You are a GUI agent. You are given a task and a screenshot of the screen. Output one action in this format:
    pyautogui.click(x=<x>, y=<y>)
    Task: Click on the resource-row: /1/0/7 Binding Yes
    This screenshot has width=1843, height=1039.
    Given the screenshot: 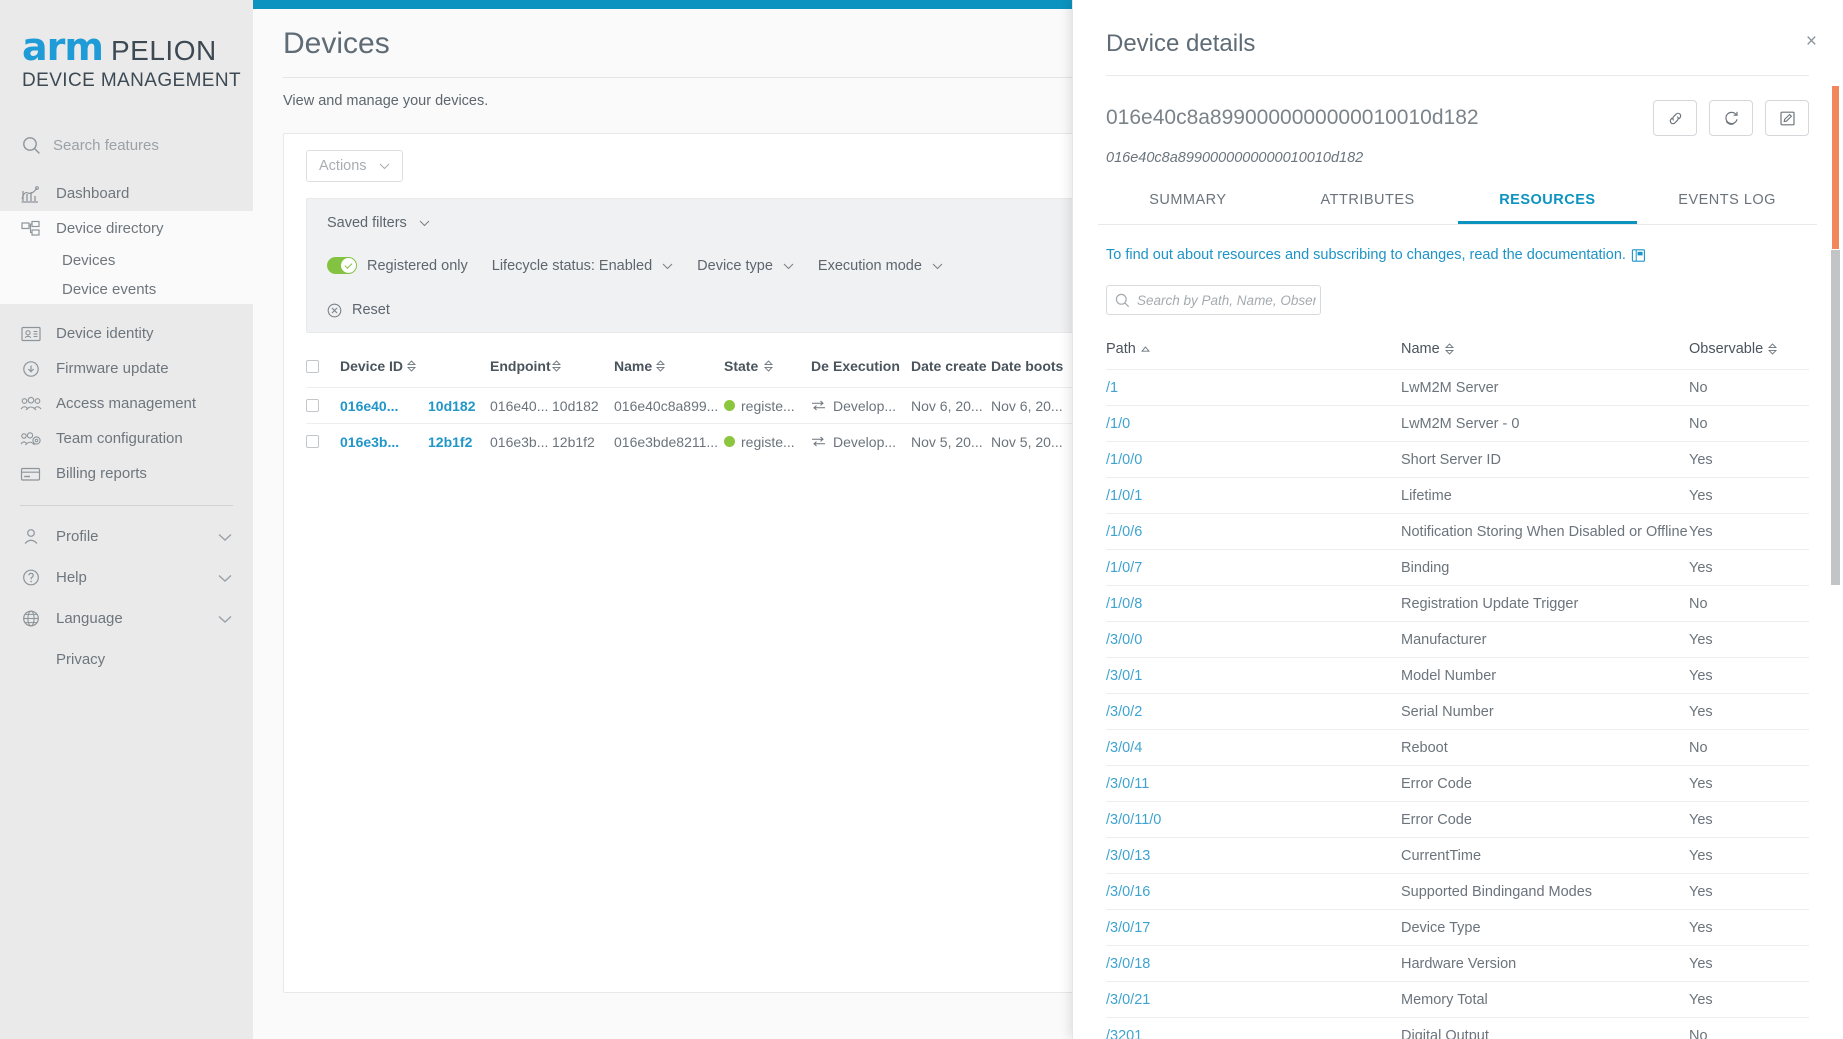 What is the action you would take?
    pyautogui.click(x=1457, y=567)
    